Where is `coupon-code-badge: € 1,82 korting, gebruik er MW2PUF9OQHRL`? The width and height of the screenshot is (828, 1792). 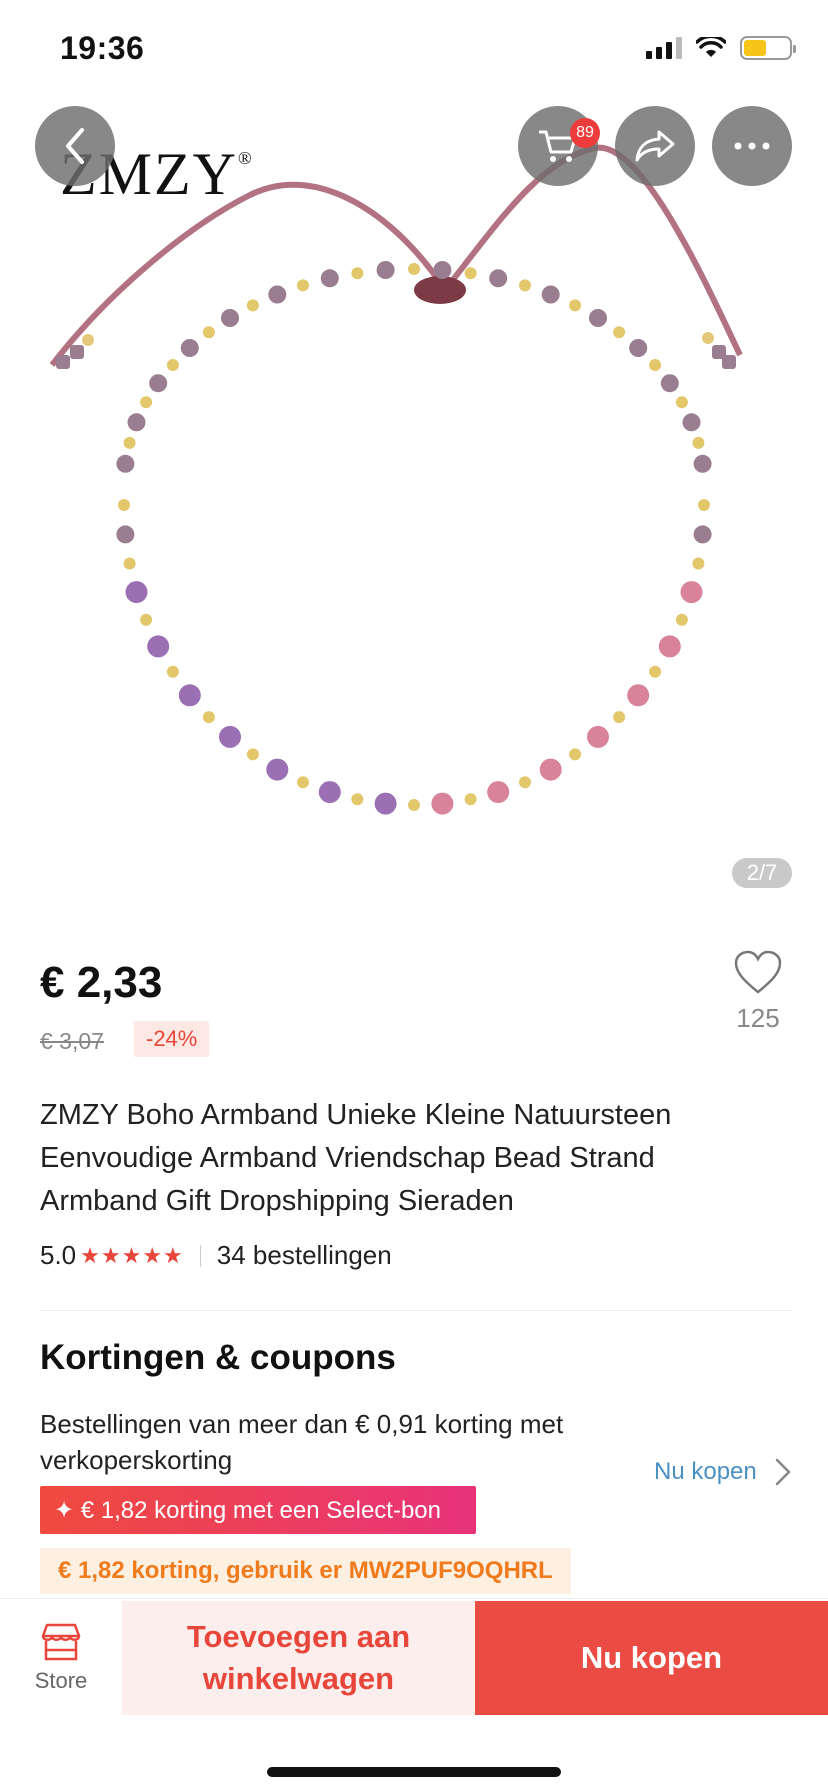 coupon-code-badge: € 1,82 korting, gebruik er MW2PUF9OQHRL is located at coordinates (305, 1571).